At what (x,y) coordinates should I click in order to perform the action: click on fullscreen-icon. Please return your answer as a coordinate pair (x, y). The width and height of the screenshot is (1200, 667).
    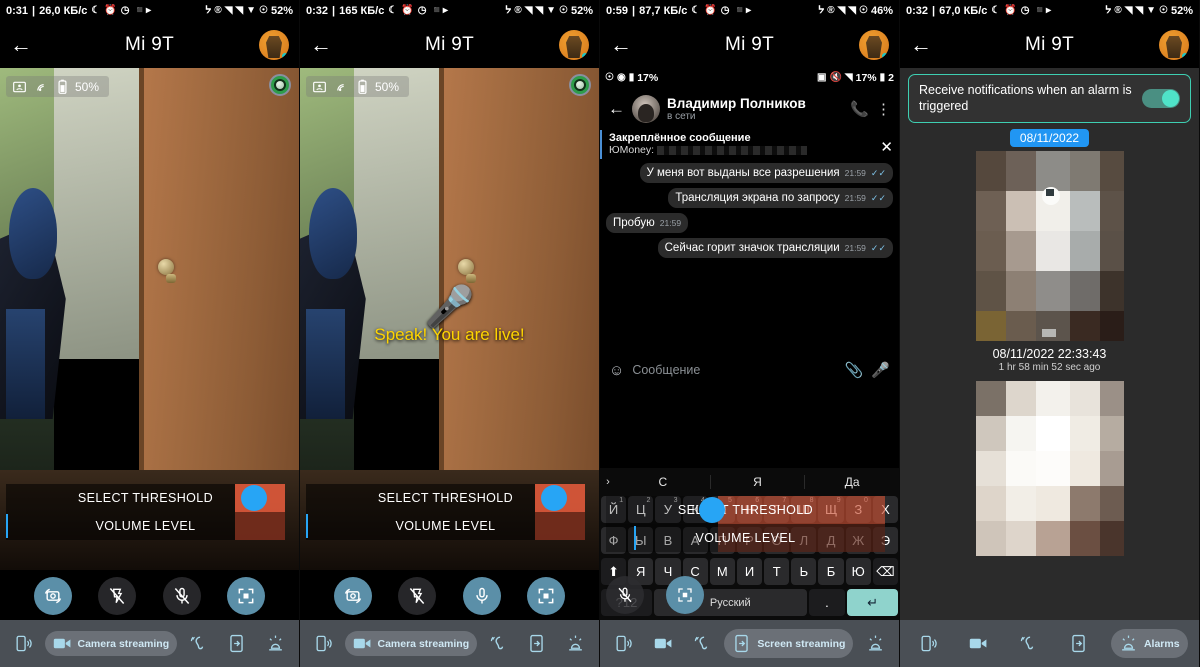
    Looking at the image, I should click on (246, 596).